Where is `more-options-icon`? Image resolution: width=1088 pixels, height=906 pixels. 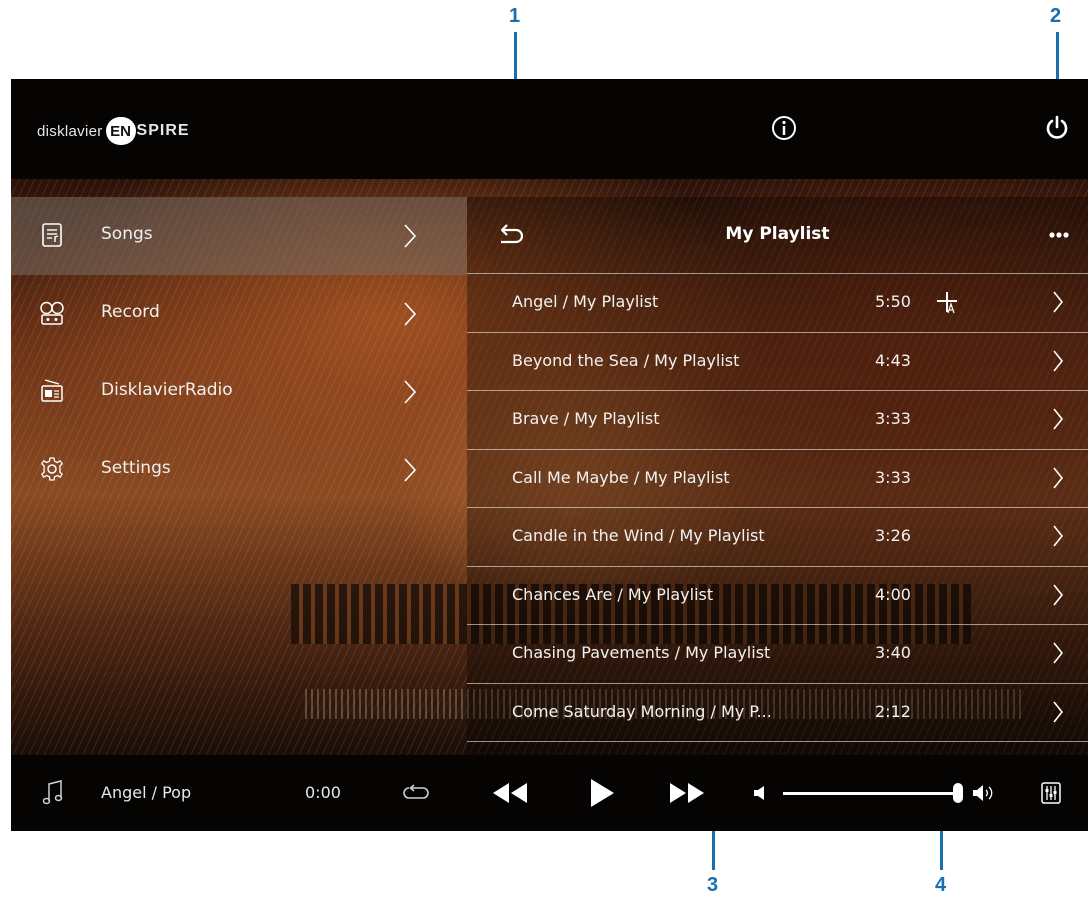
more-options-icon is located at coordinates (1059, 235).